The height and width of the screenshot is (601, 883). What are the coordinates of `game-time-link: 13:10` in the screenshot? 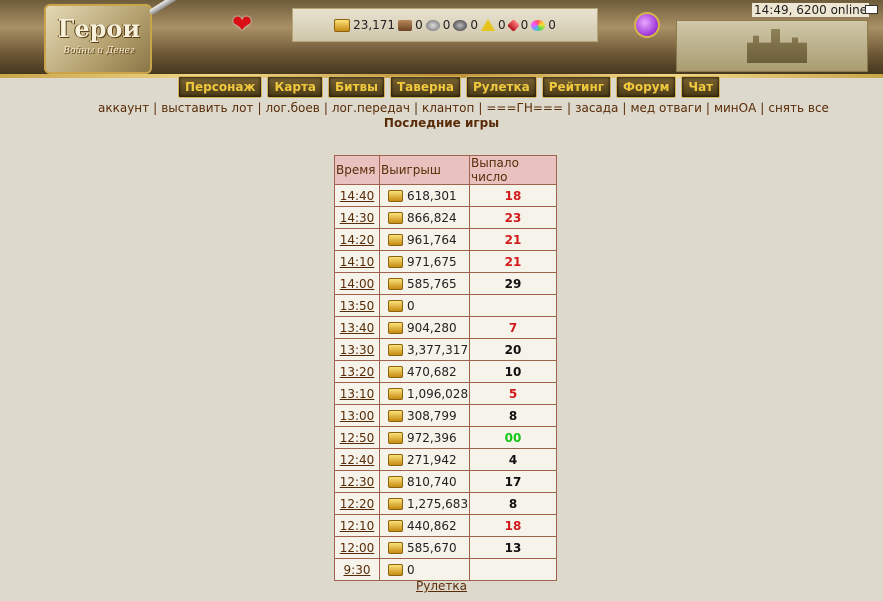 It's located at (357, 394).